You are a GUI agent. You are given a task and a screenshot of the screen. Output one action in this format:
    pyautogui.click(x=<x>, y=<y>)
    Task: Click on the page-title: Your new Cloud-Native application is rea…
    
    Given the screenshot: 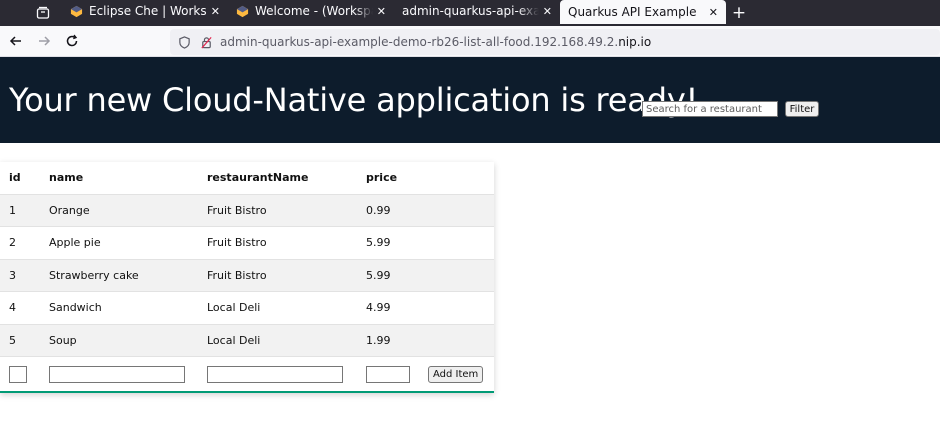 What is the action you would take?
    pyautogui.click(x=354, y=100)
    